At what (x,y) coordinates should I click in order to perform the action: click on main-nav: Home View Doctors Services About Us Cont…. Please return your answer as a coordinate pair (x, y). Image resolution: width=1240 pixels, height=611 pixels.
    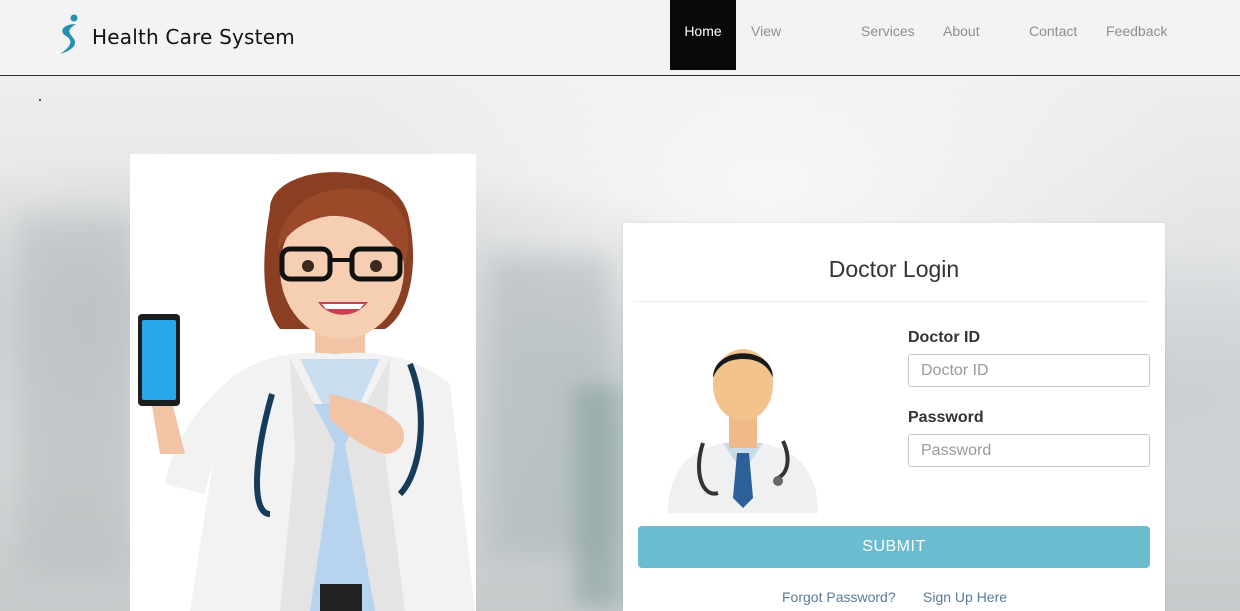
    Looking at the image, I should click on (920, 50).